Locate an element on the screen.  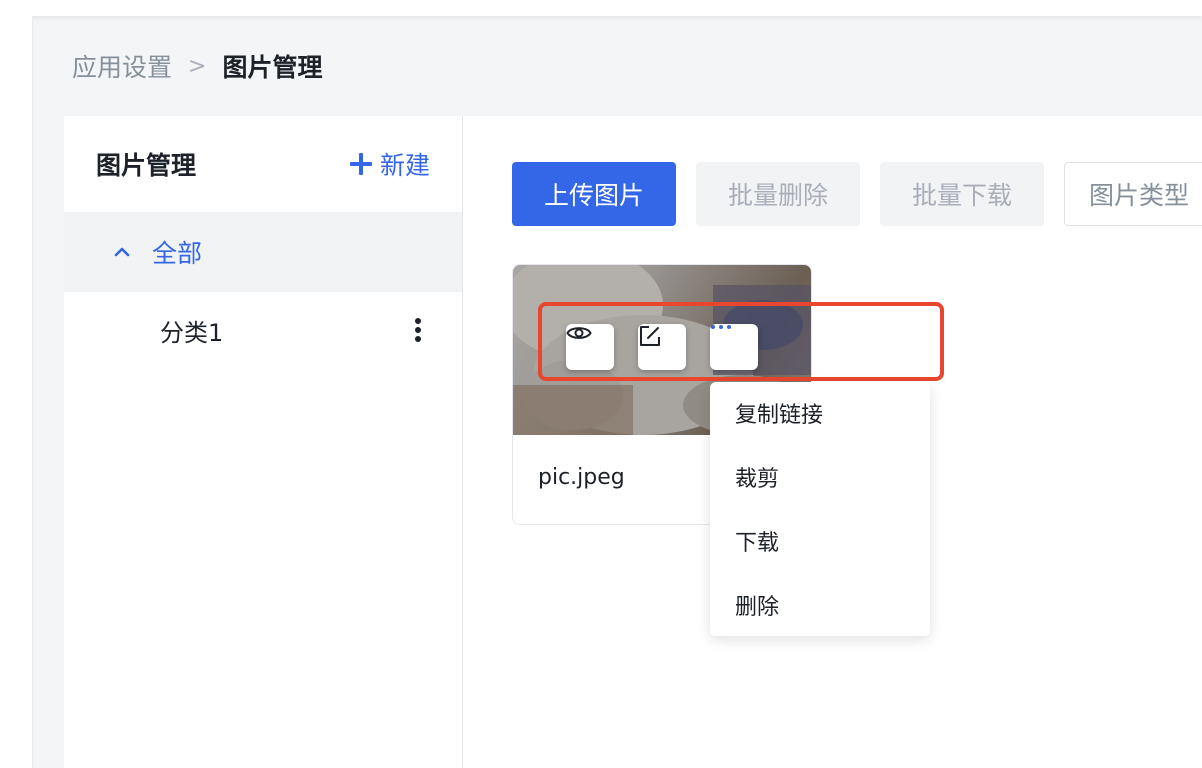
menu-item-download: 下载 is located at coordinates (757, 541).